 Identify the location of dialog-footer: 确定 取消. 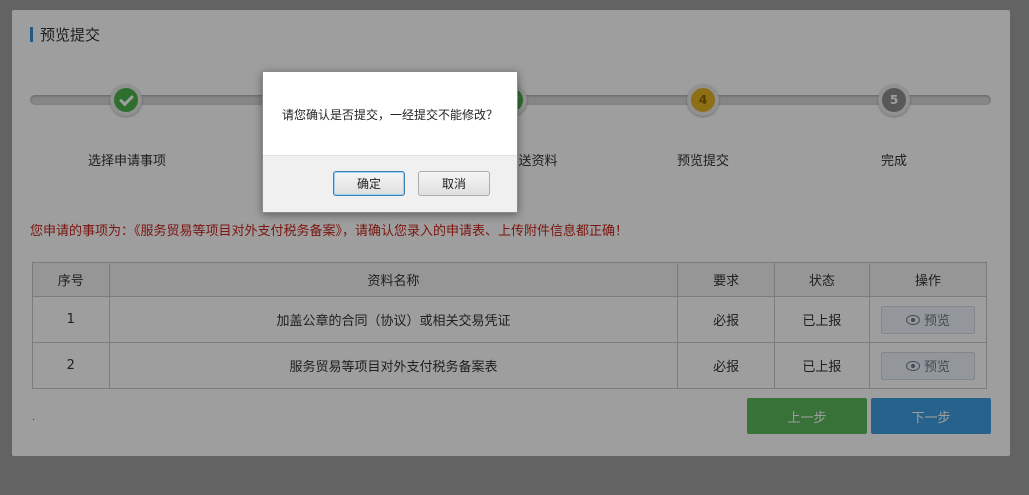
(390, 183).